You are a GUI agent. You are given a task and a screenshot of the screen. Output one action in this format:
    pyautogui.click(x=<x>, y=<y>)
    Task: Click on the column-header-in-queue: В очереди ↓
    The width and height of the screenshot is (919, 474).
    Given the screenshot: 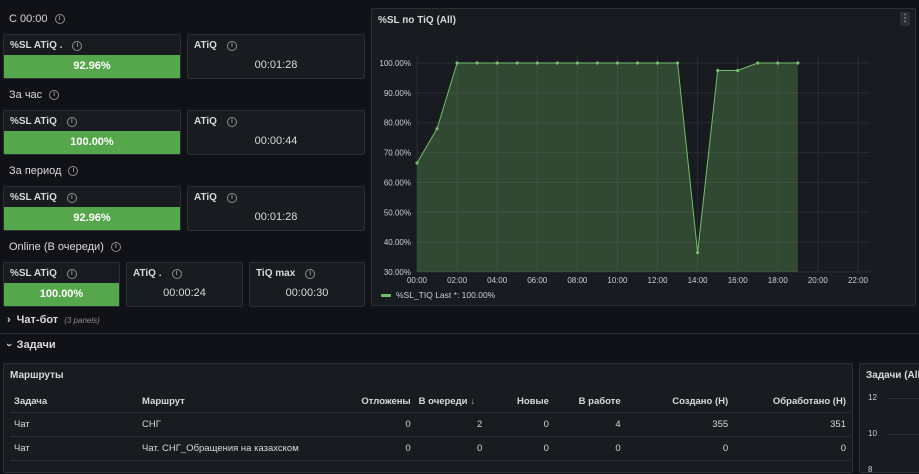 What is the action you would take?
    pyautogui.click(x=450, y=401)
    